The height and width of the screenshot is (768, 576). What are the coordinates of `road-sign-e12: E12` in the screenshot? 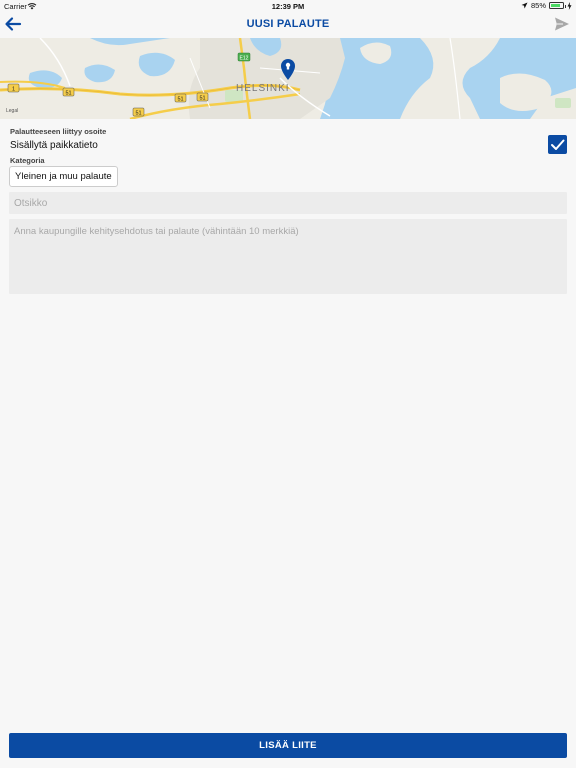 It's located at (244, 56).